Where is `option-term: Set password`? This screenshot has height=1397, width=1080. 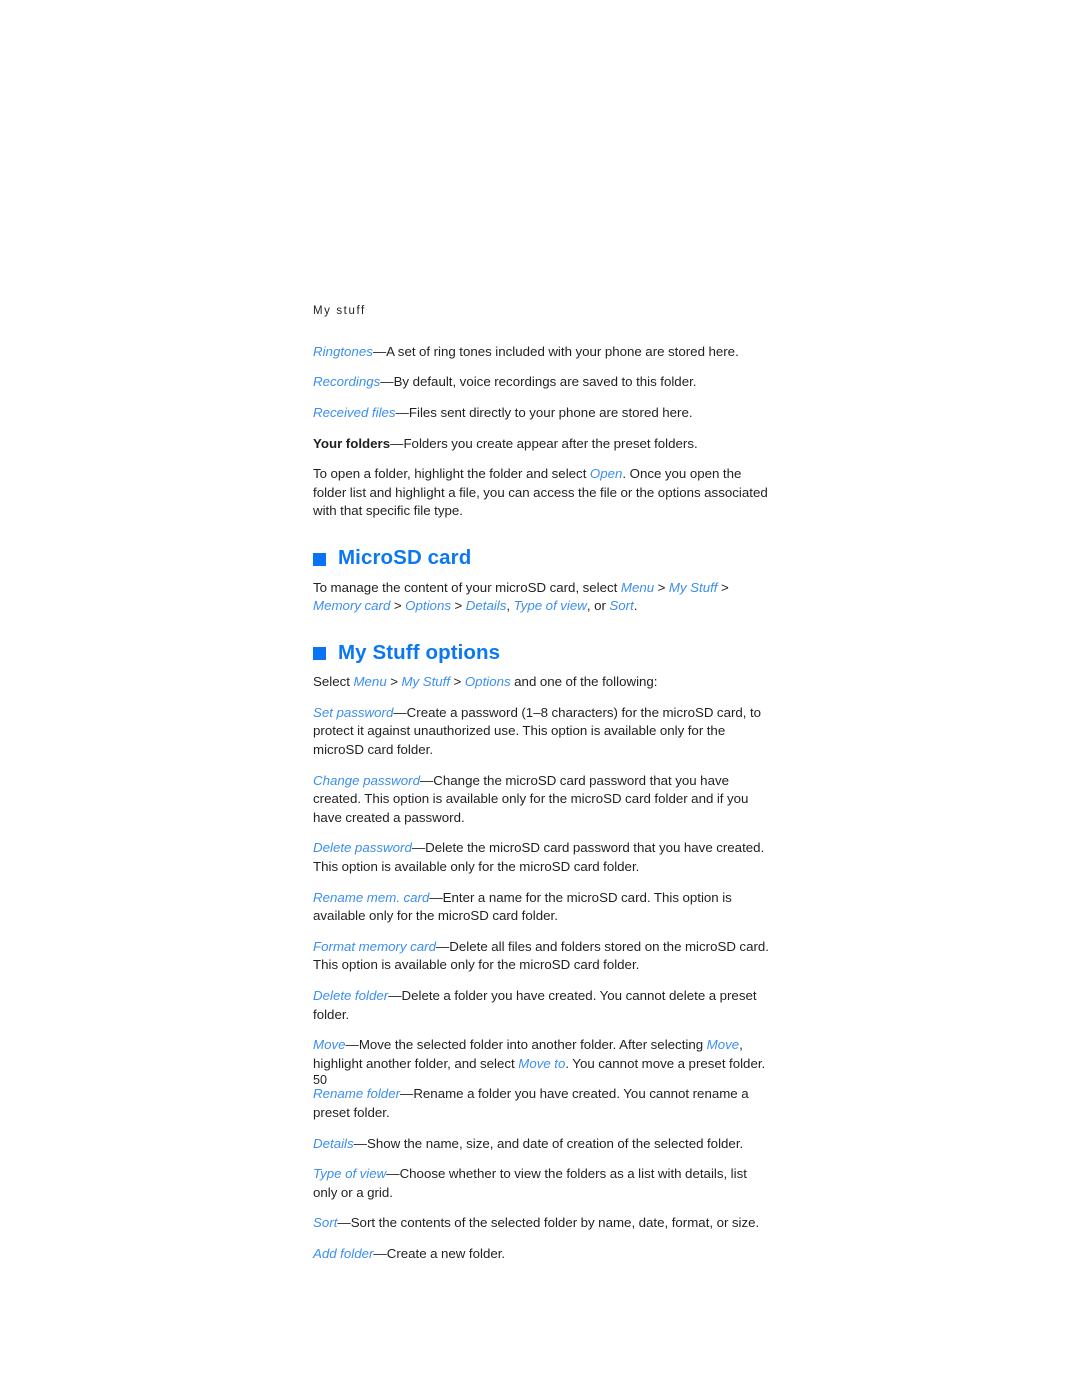 option-term: Set password is located at coordinates (353, 712).